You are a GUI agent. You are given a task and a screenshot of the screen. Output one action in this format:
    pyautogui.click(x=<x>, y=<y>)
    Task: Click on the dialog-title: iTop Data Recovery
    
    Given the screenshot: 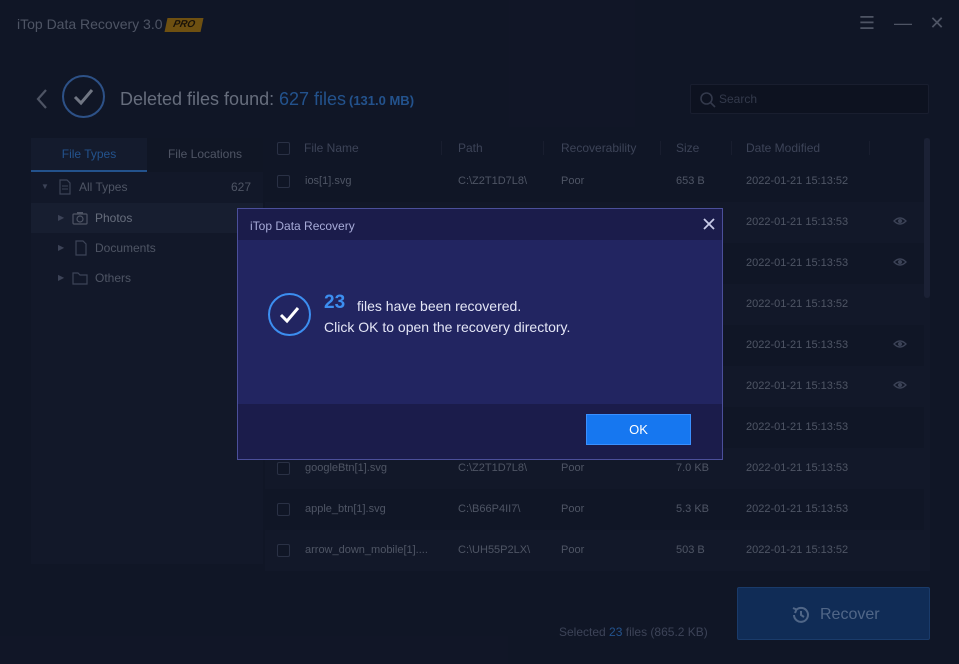 What is the action you would take?
    pyautogui.click(x=302, y=226)
    